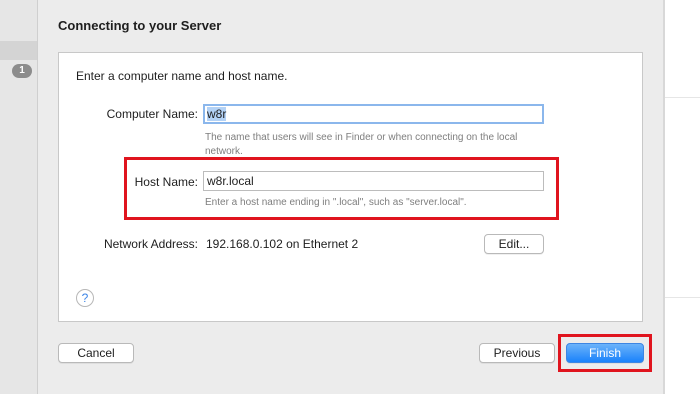  Describe the element at coordinates (96, 353) in the screenshot. I see `cancel-button: Cancel` at that location.